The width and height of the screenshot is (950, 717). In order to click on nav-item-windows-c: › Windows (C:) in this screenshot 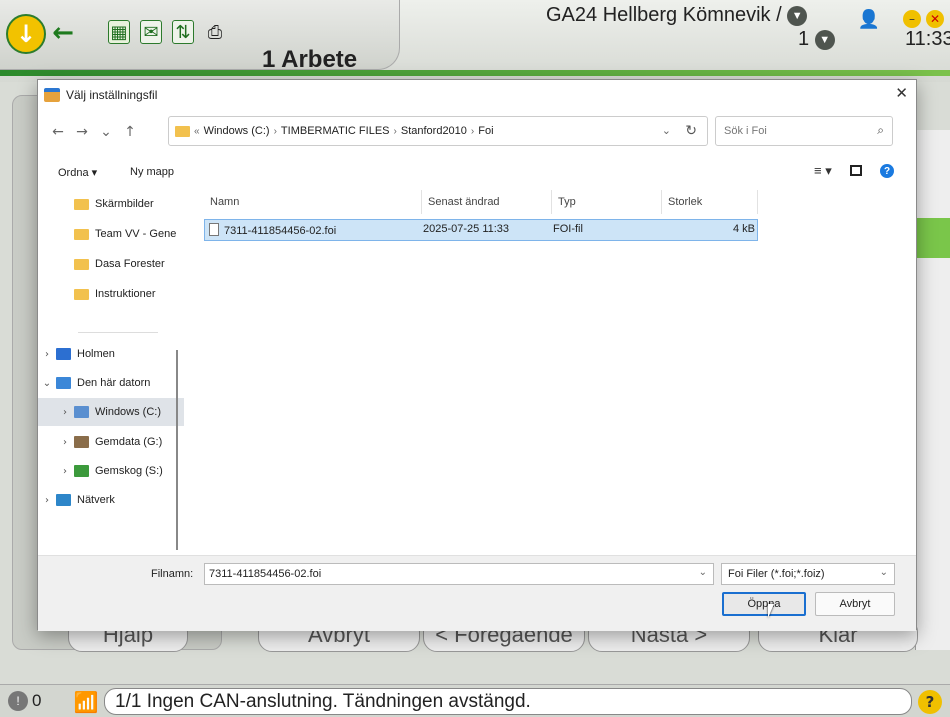, I will do `click(111, 412)`.